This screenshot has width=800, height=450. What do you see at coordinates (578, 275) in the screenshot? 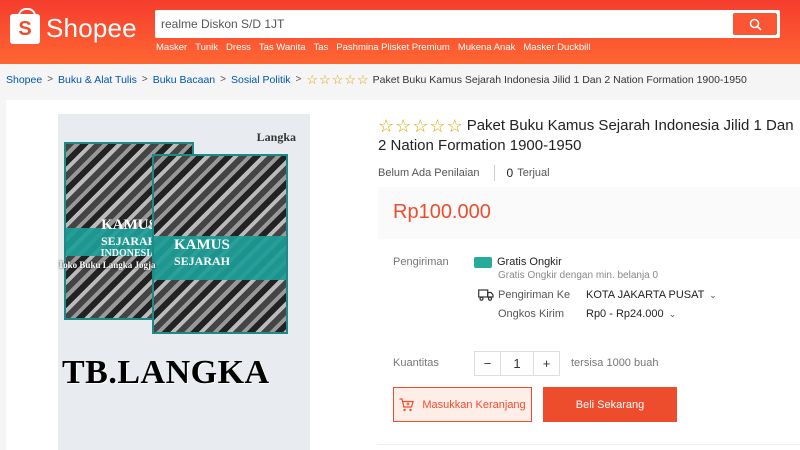
I see `free-shipping-note: Gratis Ongkir dengan min. belanja 0` at bounding box center [578, 275].